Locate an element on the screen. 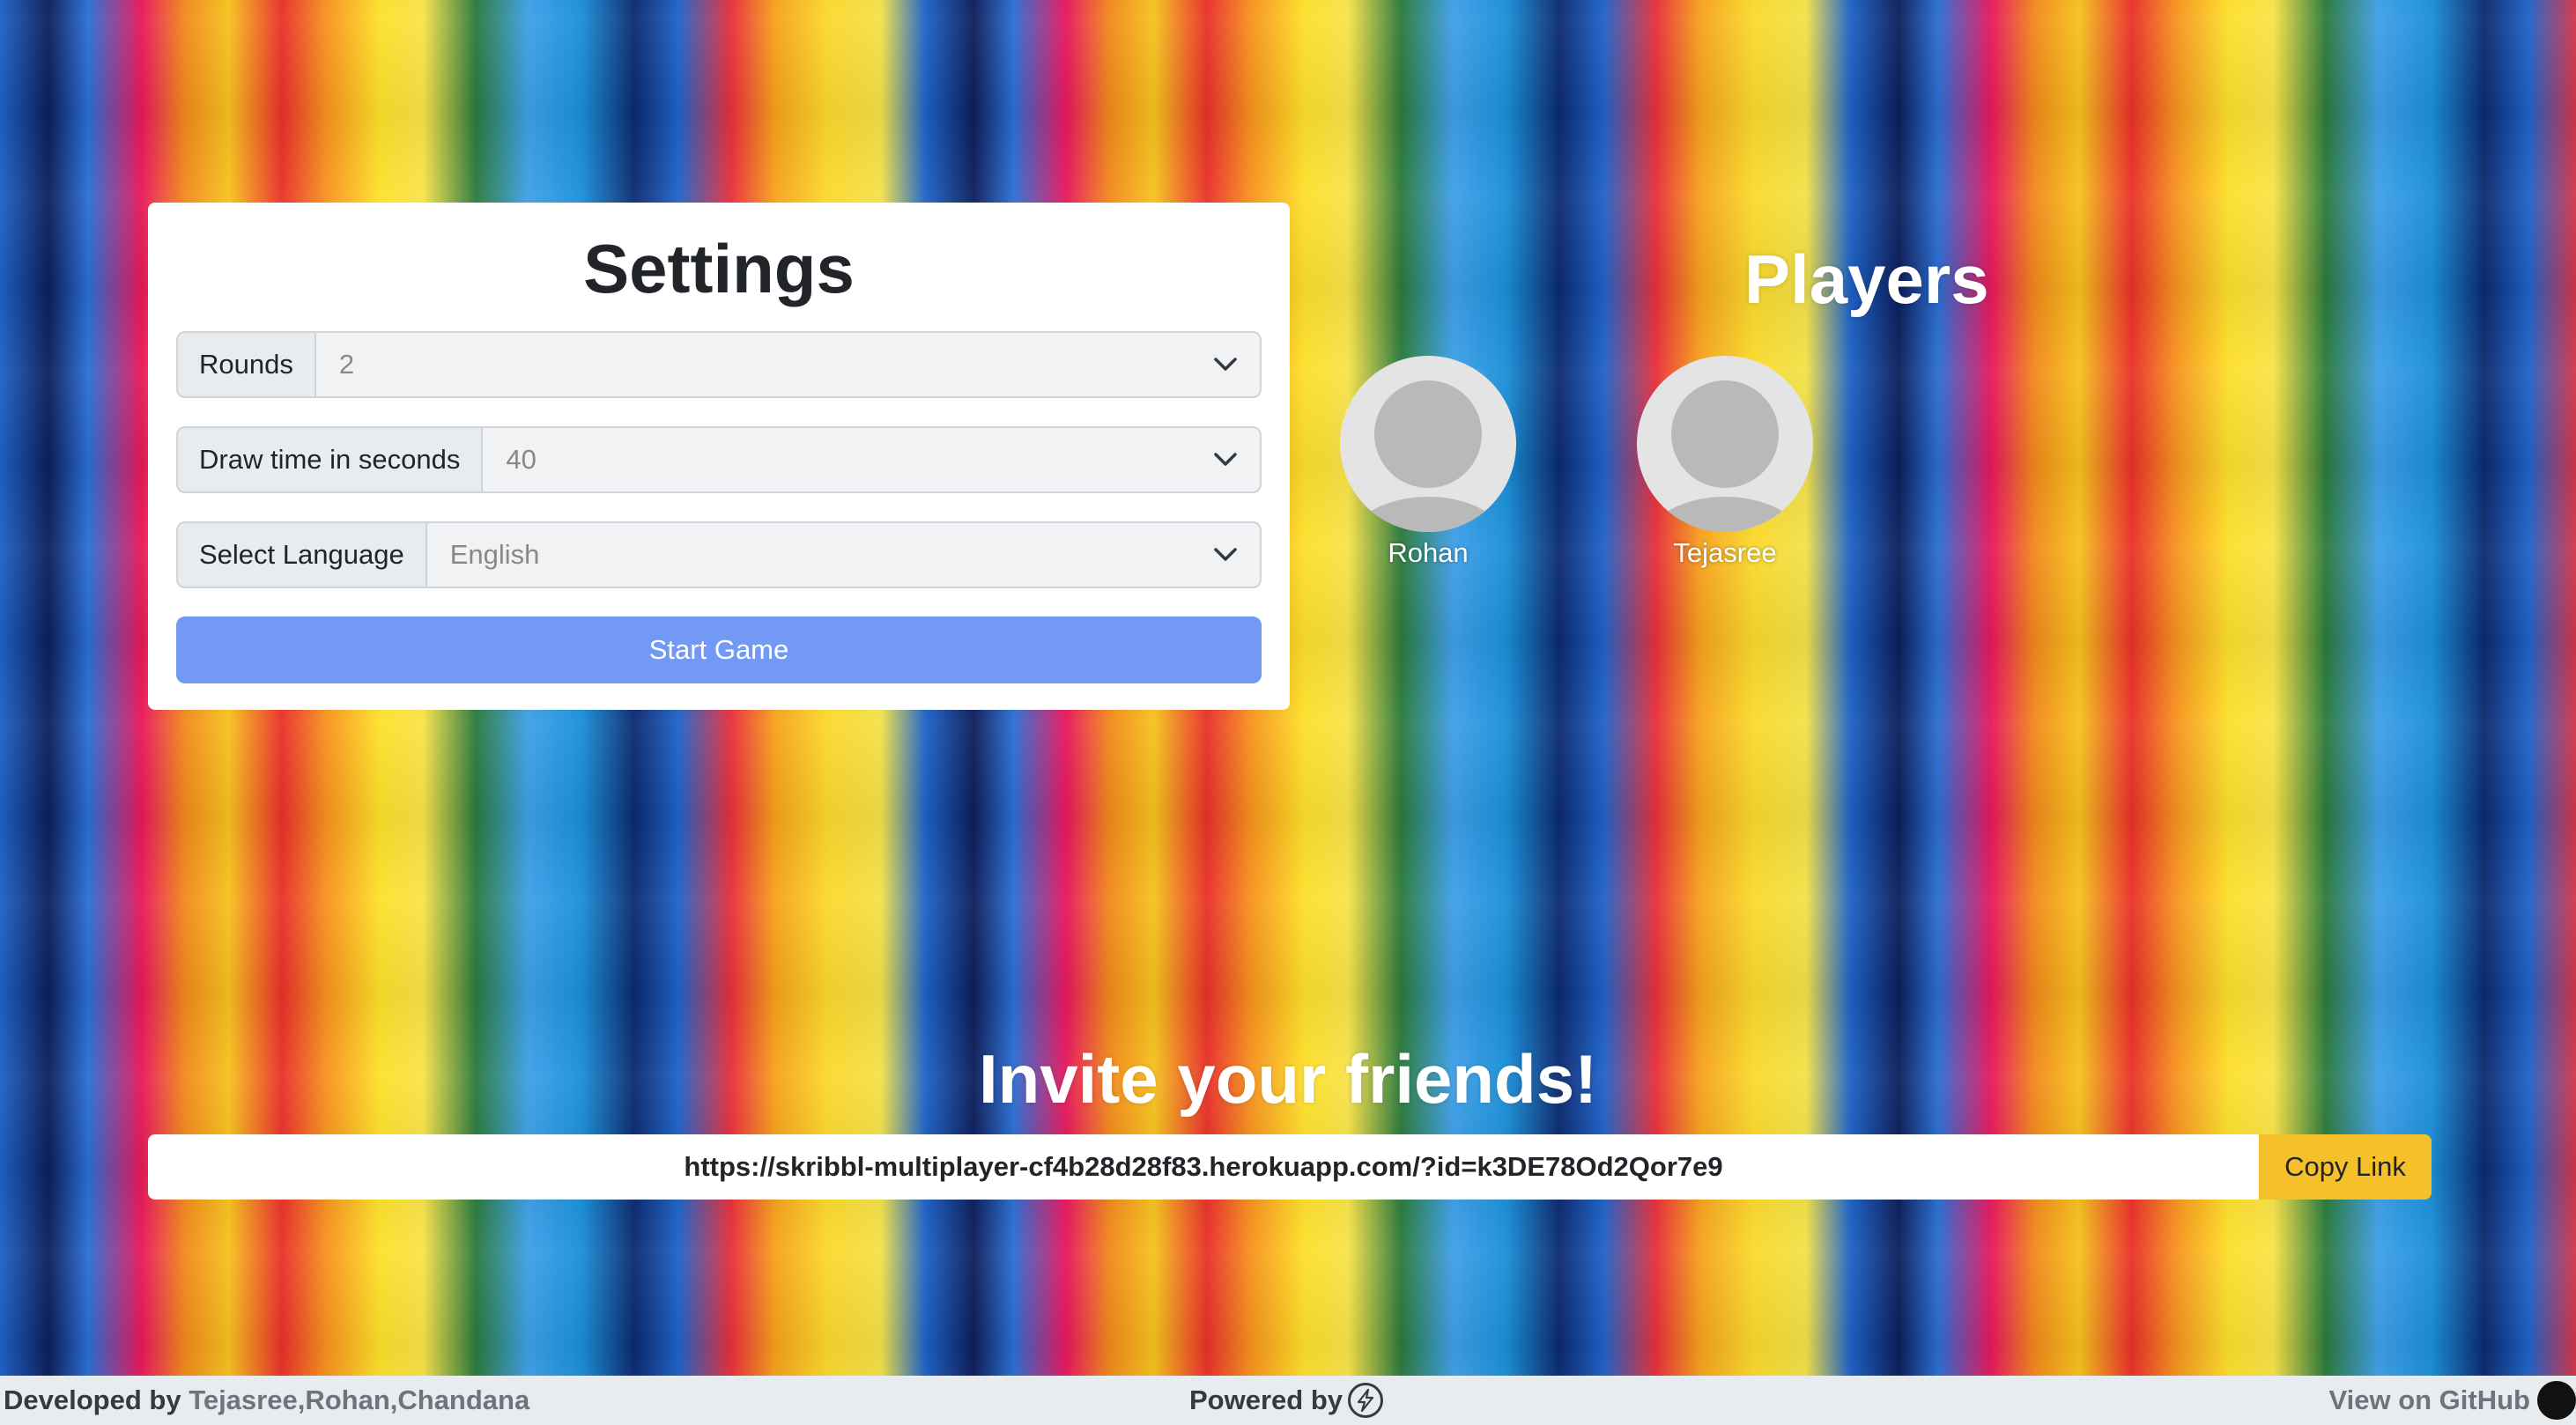  drawtime-group: Draw time in seconds 40 is located at coordinates (719, 460).